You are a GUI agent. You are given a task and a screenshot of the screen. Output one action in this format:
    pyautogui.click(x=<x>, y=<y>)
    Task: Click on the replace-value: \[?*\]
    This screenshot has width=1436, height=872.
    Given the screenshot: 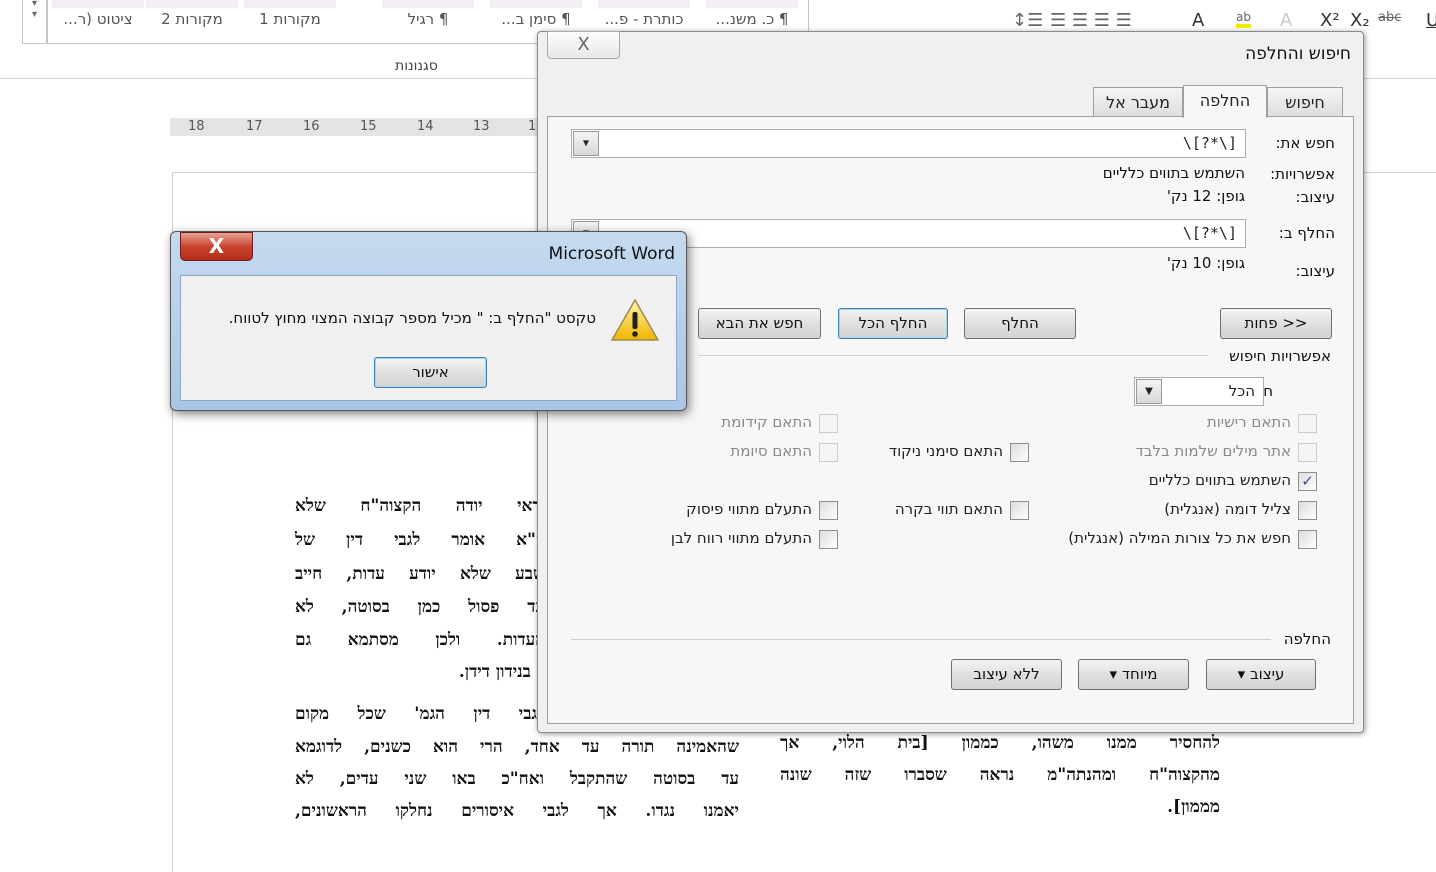 What is the action you would take?
    pyautogui.click(x=1209, y=233)
    